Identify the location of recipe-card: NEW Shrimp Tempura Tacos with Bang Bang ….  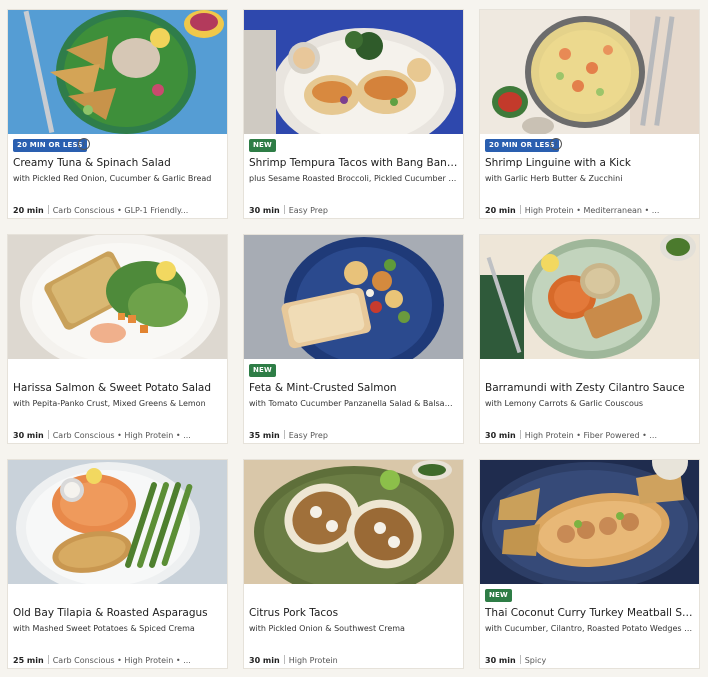
(353, 114).